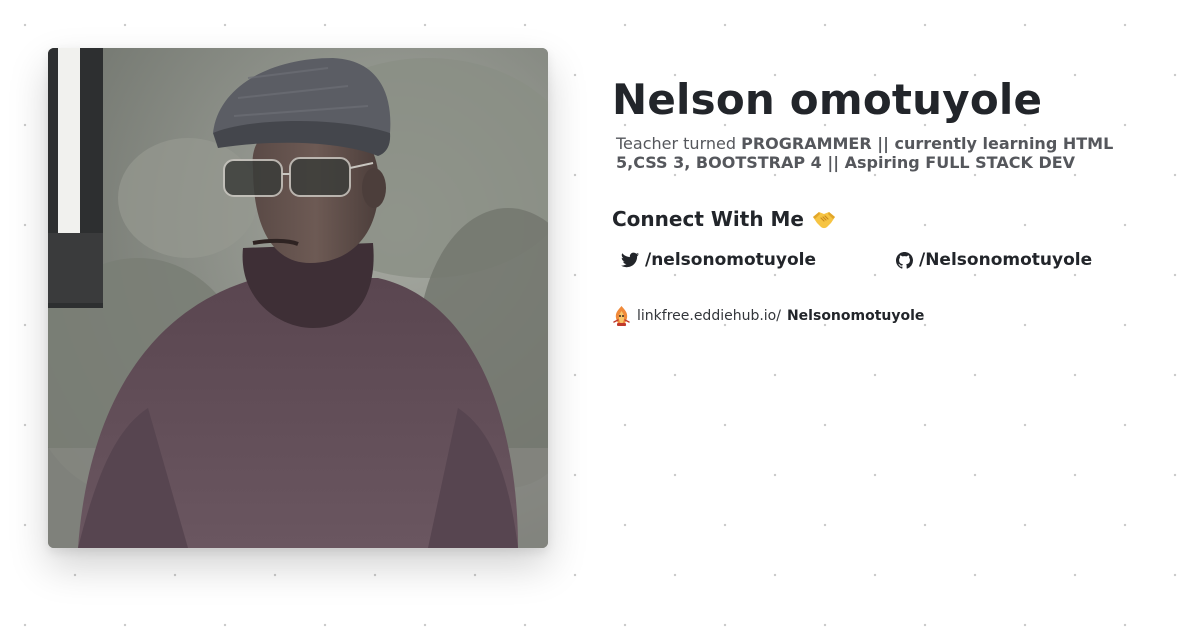  What do you see at coordinates (630, 260) in the screenshot?
I see `twitter-icon` at bounding box center [630, 260].